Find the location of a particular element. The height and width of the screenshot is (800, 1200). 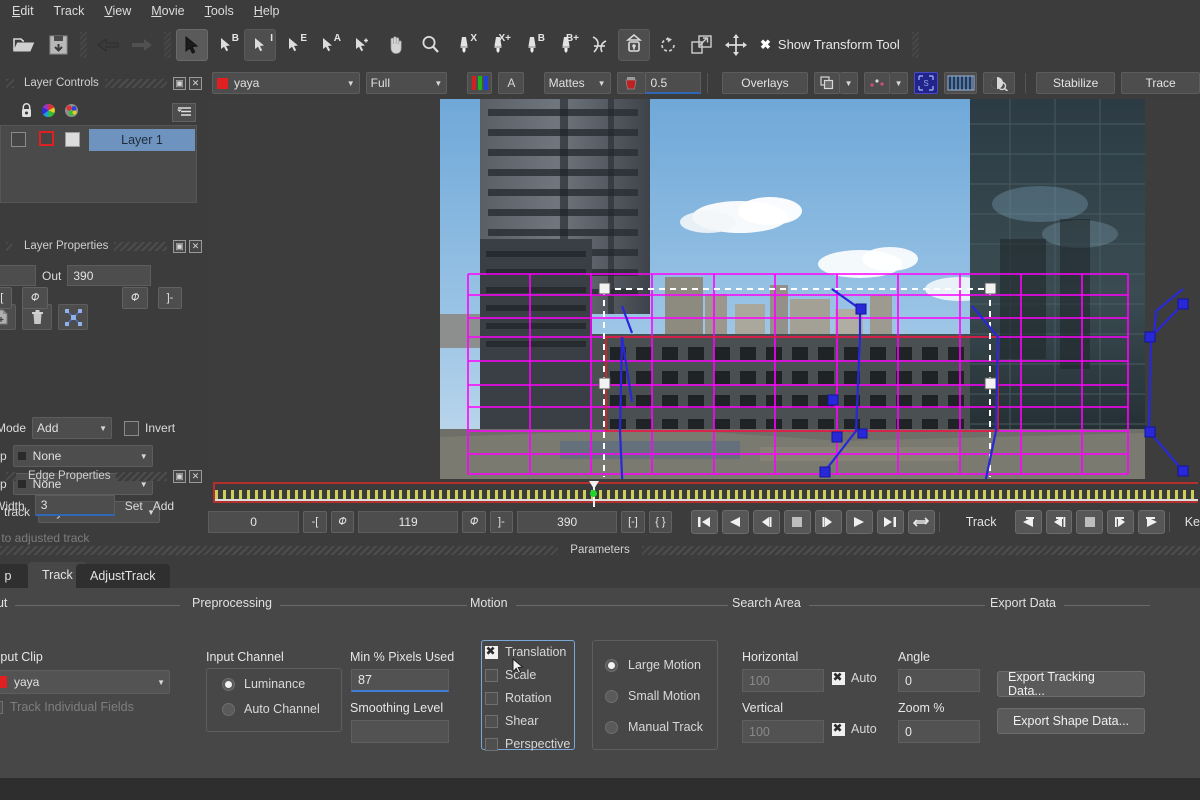

surface-icon: S is located at coordinates (926, 83).